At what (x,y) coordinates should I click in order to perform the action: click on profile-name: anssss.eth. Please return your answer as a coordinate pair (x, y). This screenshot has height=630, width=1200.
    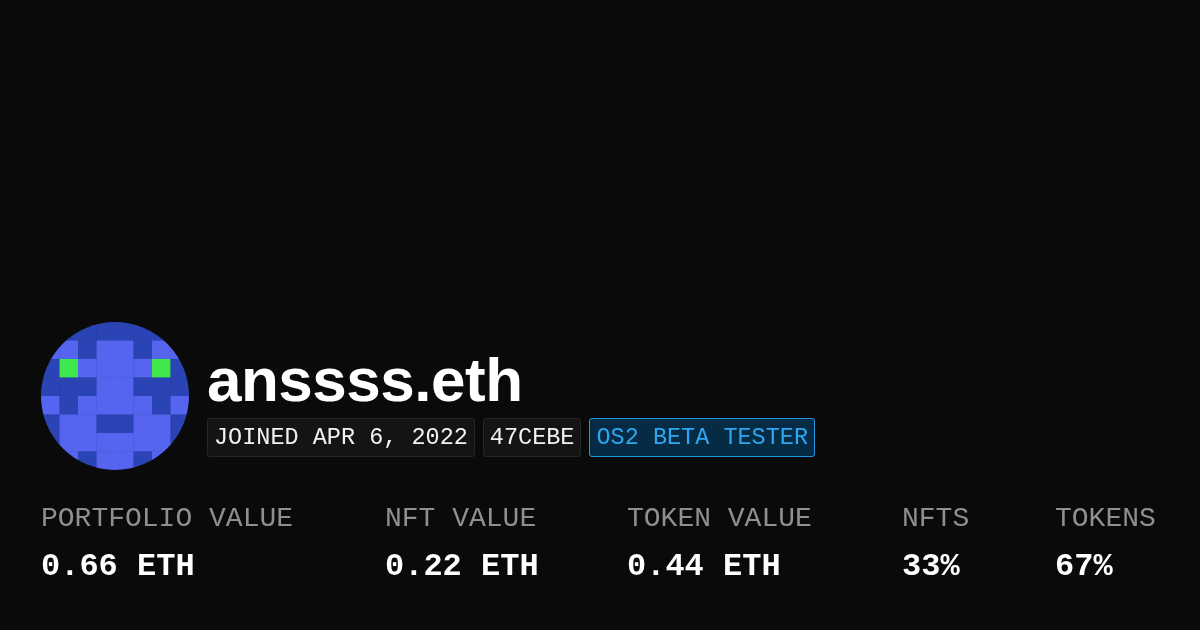
    Looking at the image, I should click on (365, 379).